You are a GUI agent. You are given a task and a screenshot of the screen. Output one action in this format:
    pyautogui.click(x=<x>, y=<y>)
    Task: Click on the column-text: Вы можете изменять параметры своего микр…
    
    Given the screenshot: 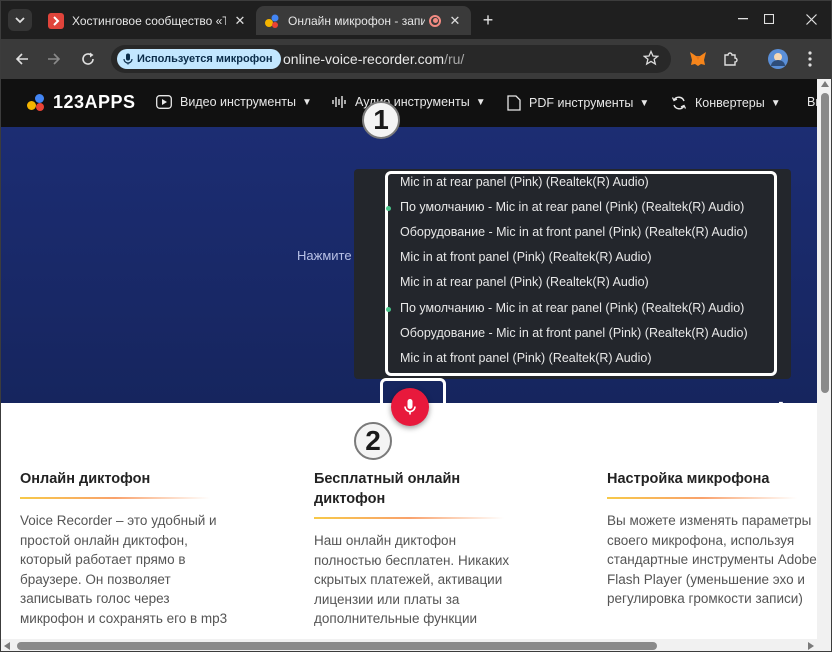 What is the action you would take?
    pyautogui.click(x=712, y=559)
    